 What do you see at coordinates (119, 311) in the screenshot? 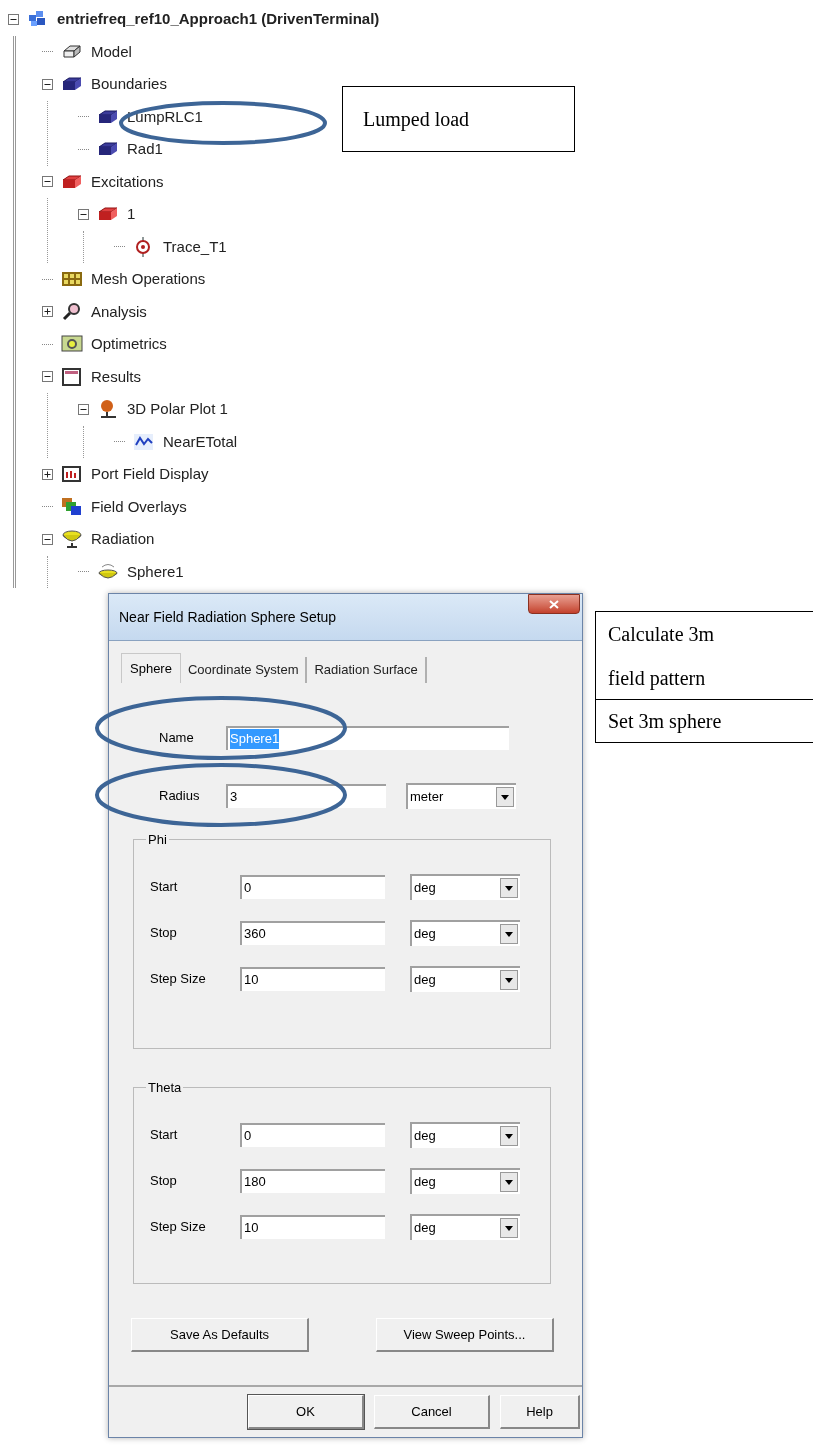
I see `tree-item: Analysis` at bounding box center [119, 311].